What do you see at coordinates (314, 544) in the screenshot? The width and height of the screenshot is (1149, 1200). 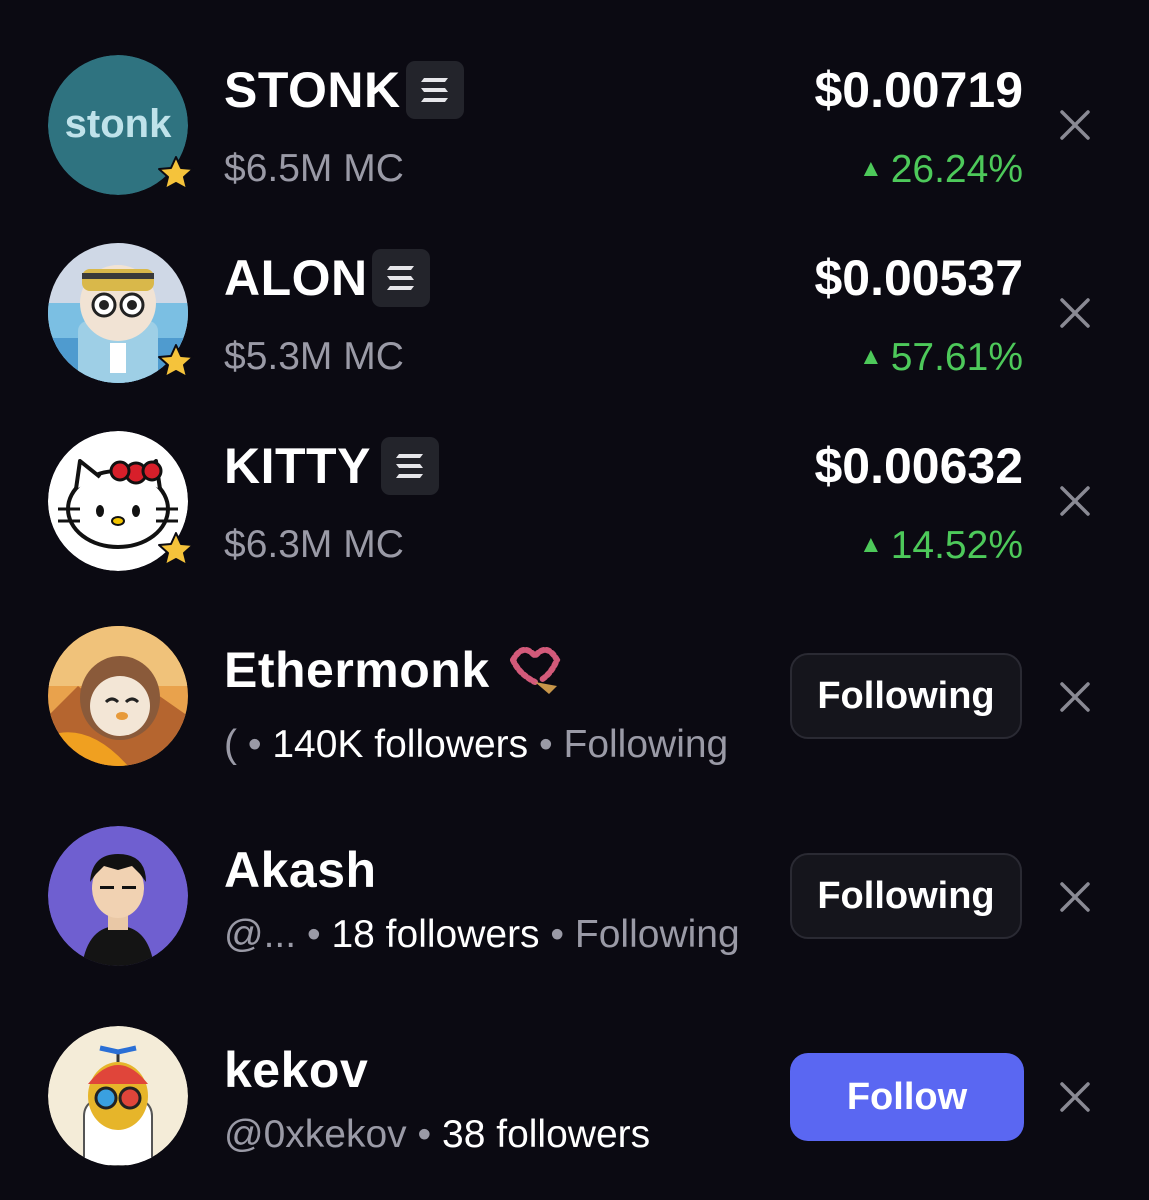 I see `token-market-cap: $6.3M MC` at bounding box center [314, 544].